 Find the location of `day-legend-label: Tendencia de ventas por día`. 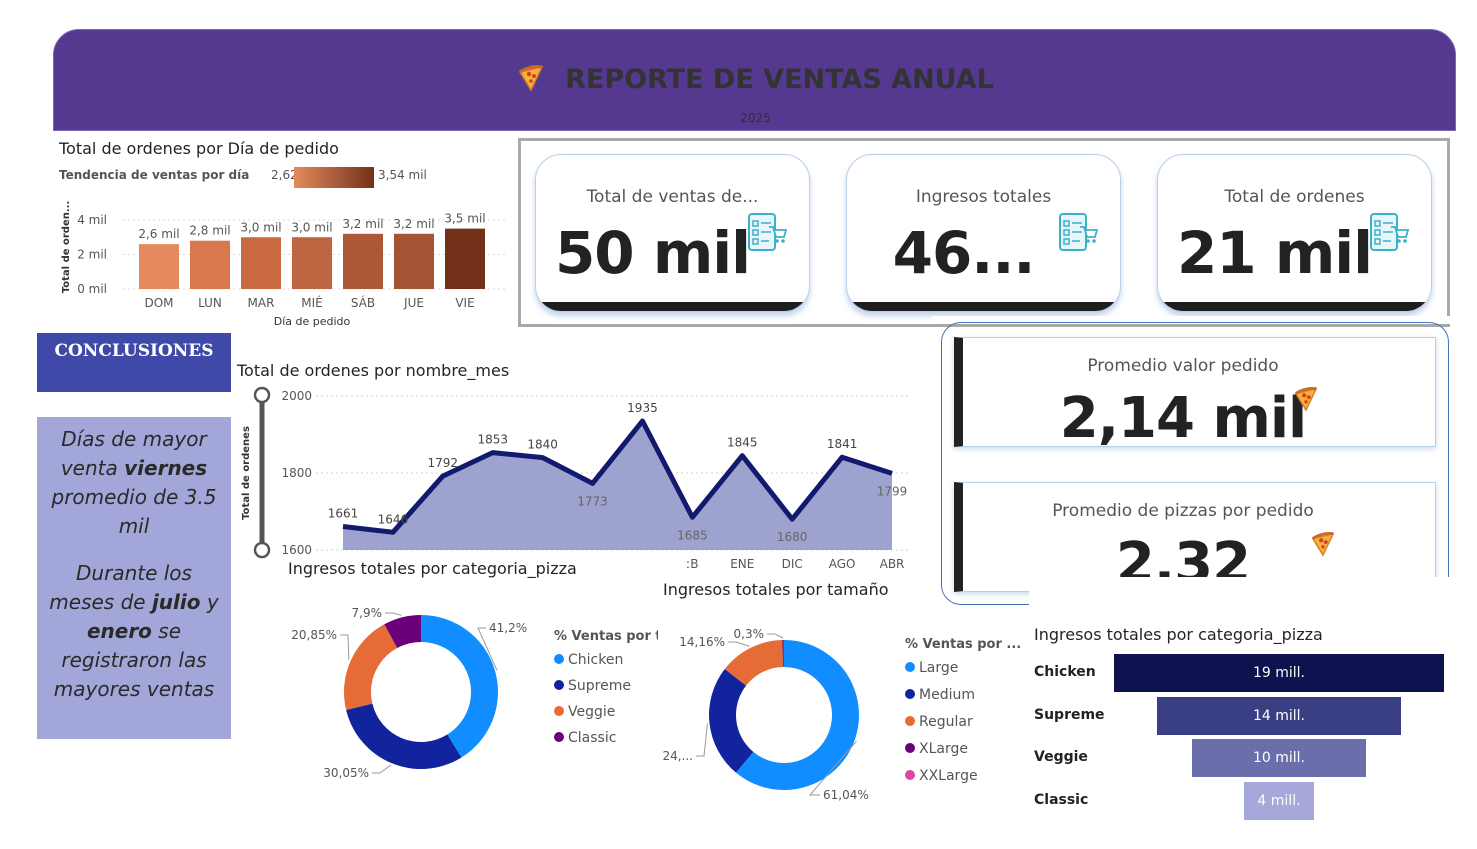

day-legend-label: Tendencia de ventas por día is located at coordinates (154, 175).